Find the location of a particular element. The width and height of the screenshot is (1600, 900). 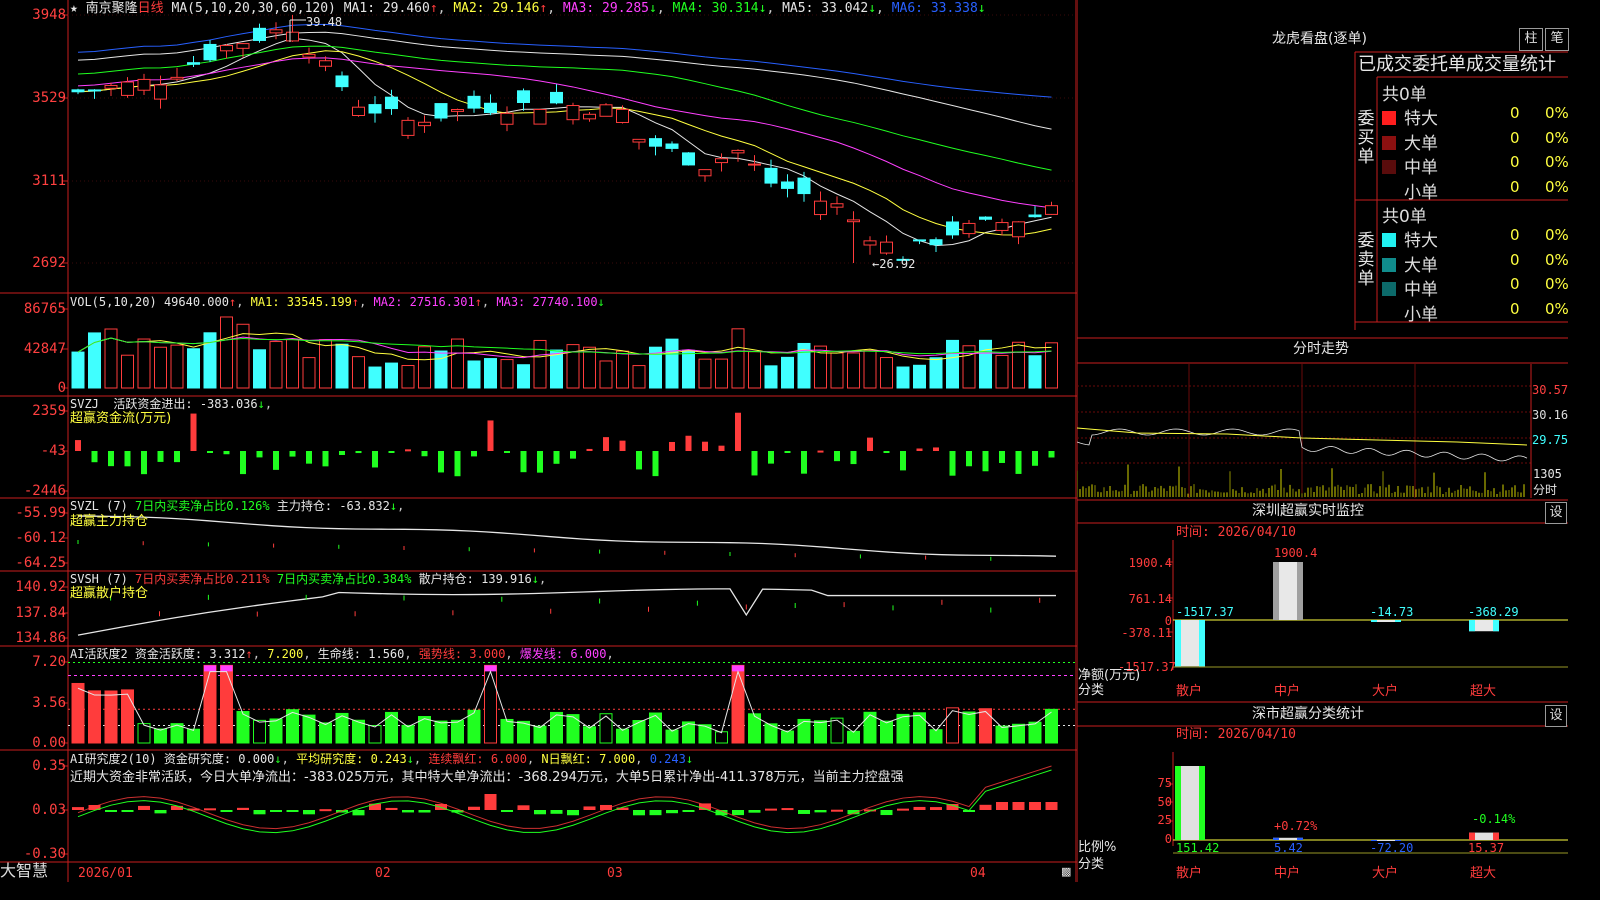

sz-class-bar-edge is located at coordinates (1178, 803).